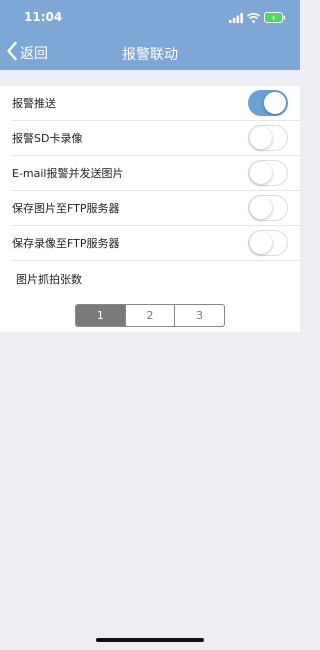 Image resolution: width=320 pixels, height=650 pixels. I want to click on status-bar: 11:04, so click(150, 18).